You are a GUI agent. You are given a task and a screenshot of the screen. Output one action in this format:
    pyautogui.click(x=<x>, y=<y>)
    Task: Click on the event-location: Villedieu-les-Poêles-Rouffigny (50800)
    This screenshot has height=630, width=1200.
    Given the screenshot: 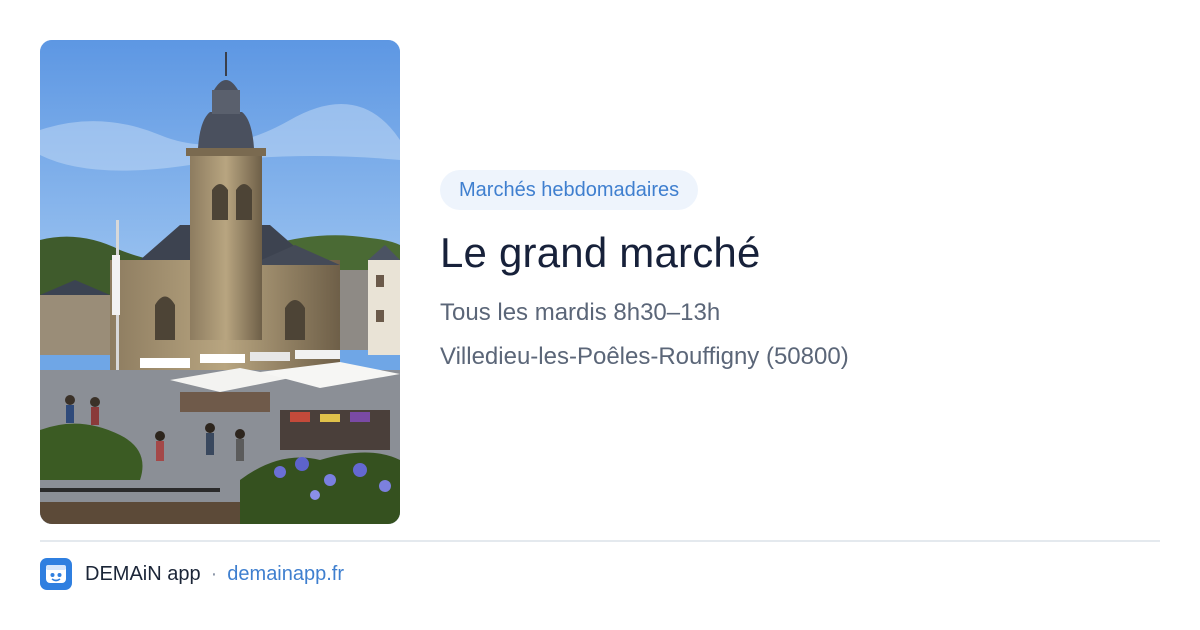 What is the action you would take?
    pyautogui.click(x=644, y=356)
    